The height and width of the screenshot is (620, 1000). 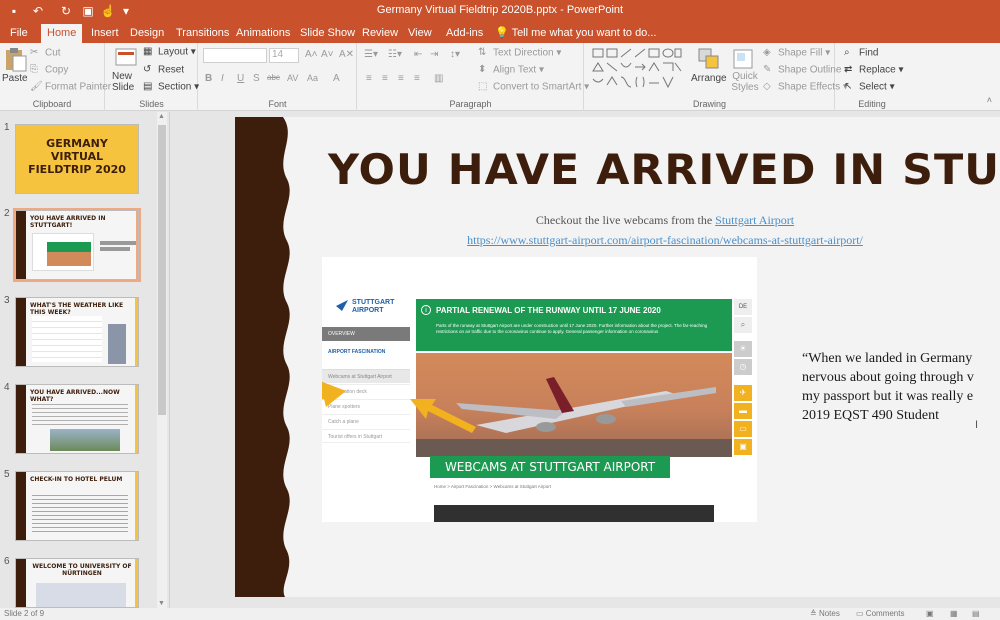 What do you see at coordinates (519, 53) in the screenshot?
I see `text-direction-button: ⇅ Text Direction ▾` at bounding box center [519, 53].